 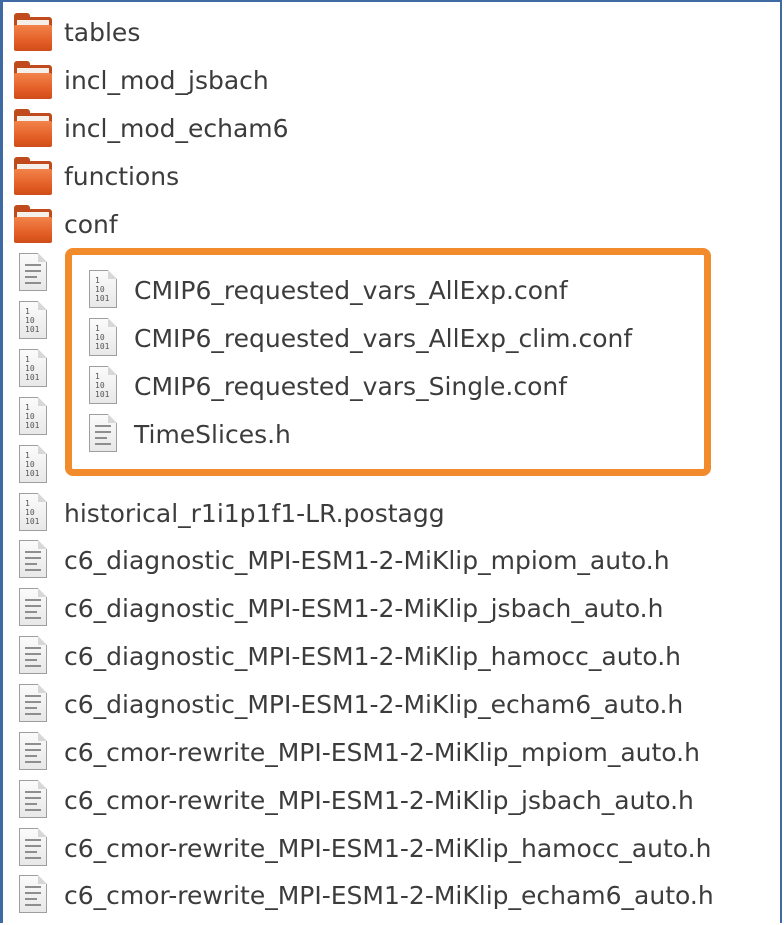 What do you see at coordinates (397, 128) in the screenshot?
I see `list-item-folder: incl_mod_echam6` at bounding box center [397, 128].